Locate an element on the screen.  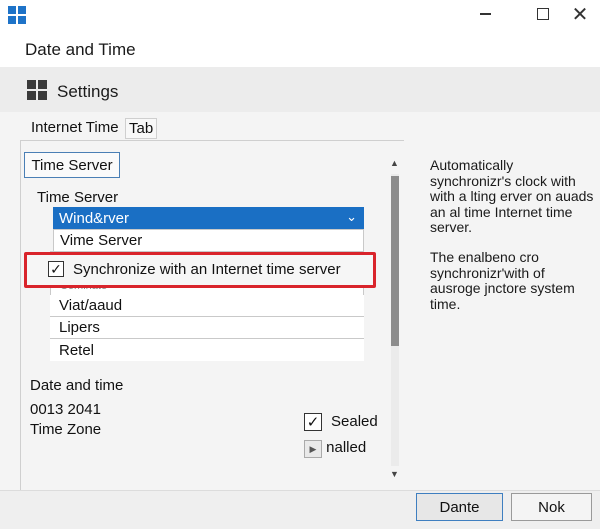
dante-button: Dante is located at coordinates (459, 507).